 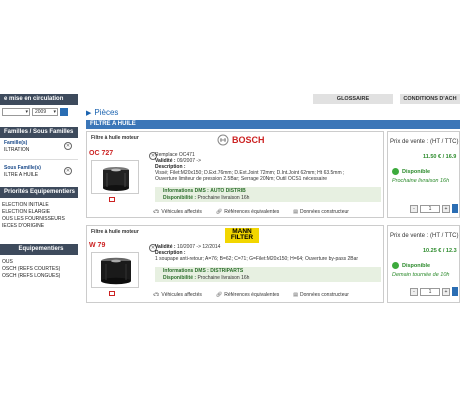 What do you see at coordinates (39, 192) in the screenshot?
I see `priorites-header: Priorités Equipementiers` at bounding box center [39, 192].